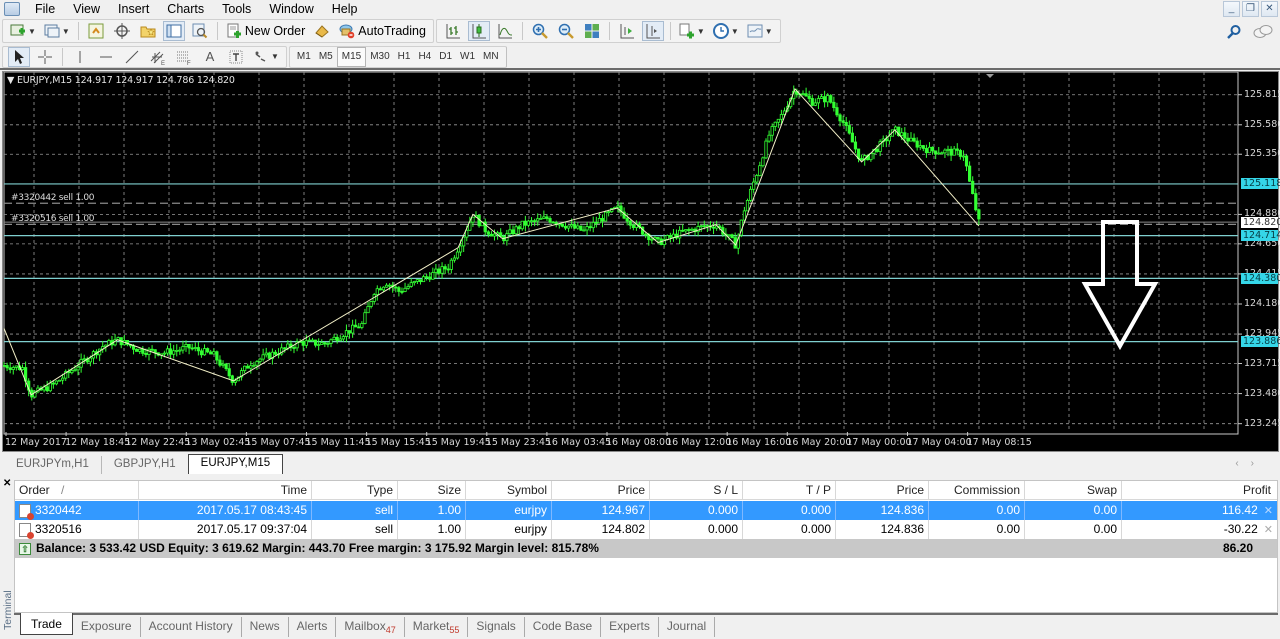 The width and height of the screenshot is (1280, 639). What do you see at coordinates (355, 490) in the screenshot?
I see `col-type: Type` at bounding box center [355, 490].